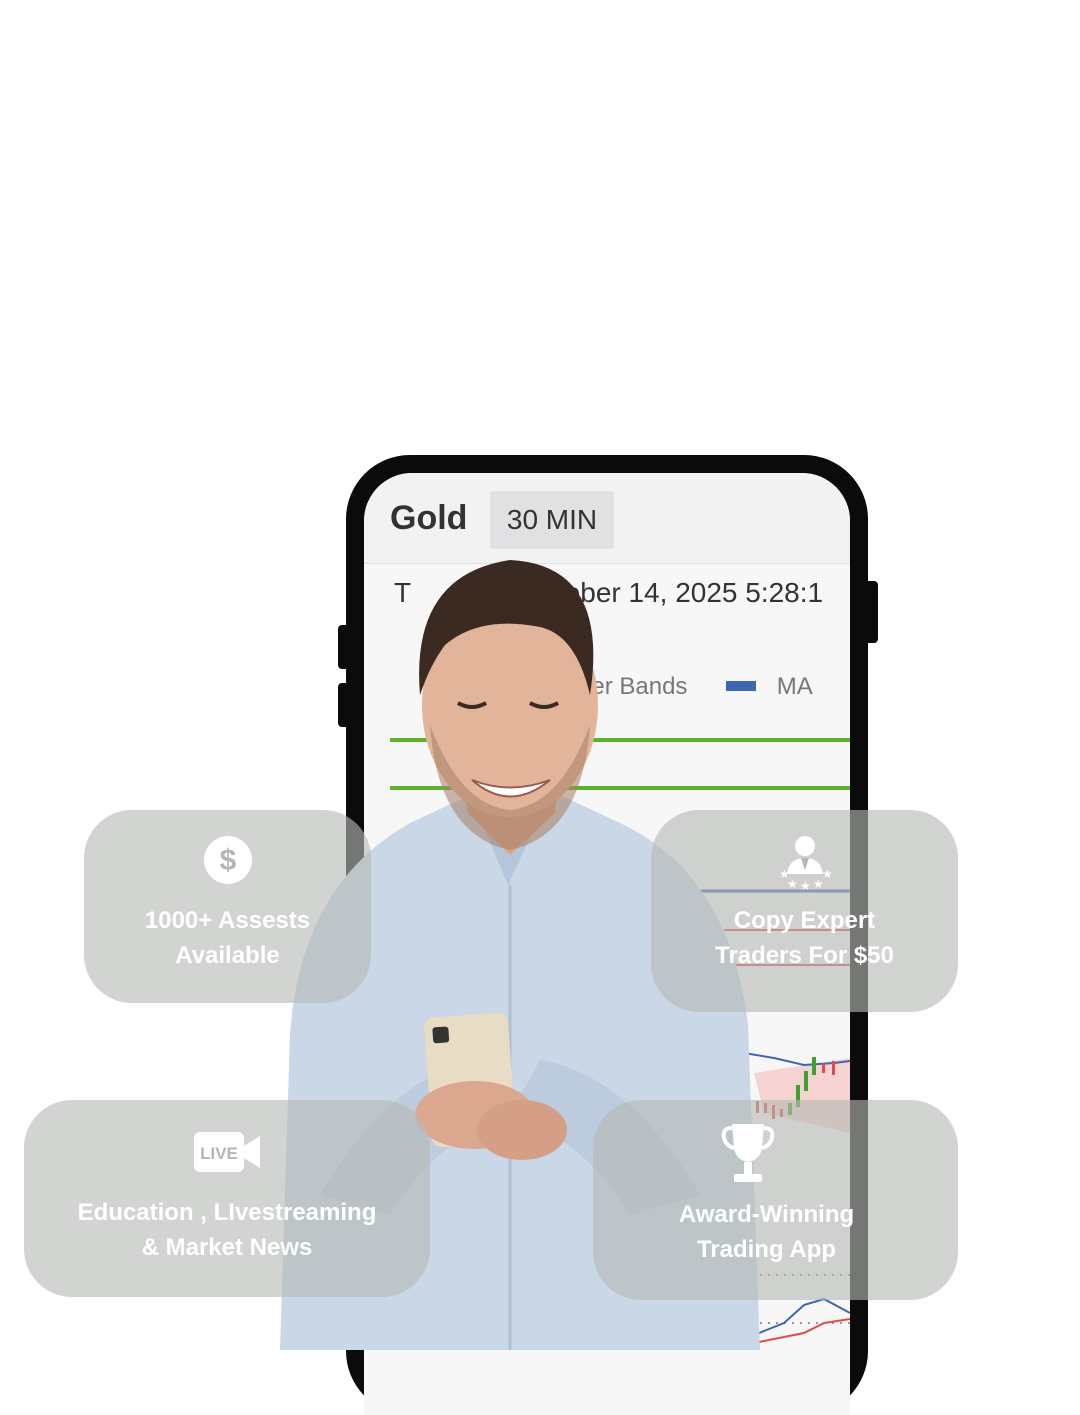  Describe the element at coordinates (766, 1214) in the screenshot. I see `feature-award-line-1: Award-Winning` at that location.